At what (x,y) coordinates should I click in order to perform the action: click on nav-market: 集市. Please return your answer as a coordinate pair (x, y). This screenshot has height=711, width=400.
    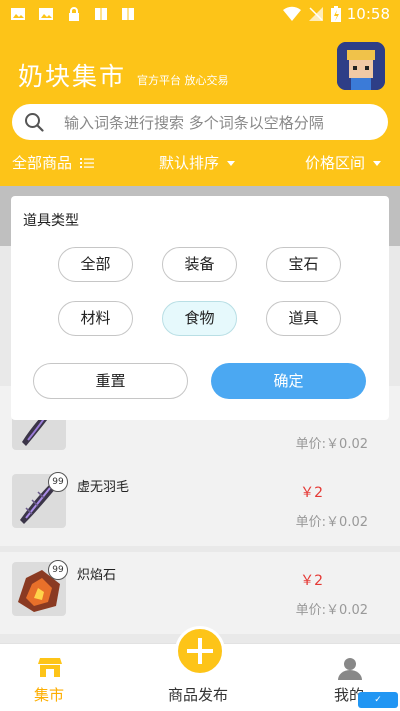
    Looking at the image, I should click on (50, 677).